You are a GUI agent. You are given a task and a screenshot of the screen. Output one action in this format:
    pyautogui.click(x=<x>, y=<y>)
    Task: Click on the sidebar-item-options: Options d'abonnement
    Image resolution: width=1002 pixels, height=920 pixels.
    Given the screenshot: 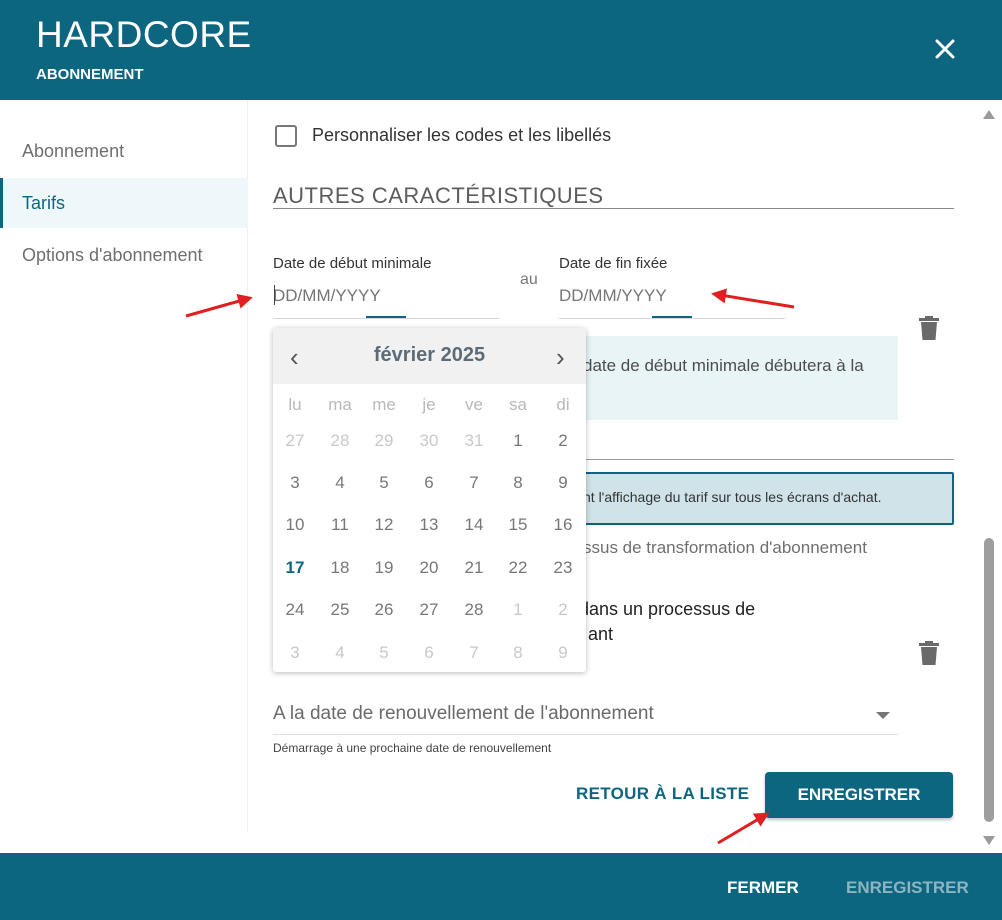 What is the action you would take?
    pyautogui.click(x=124, y=255)
    